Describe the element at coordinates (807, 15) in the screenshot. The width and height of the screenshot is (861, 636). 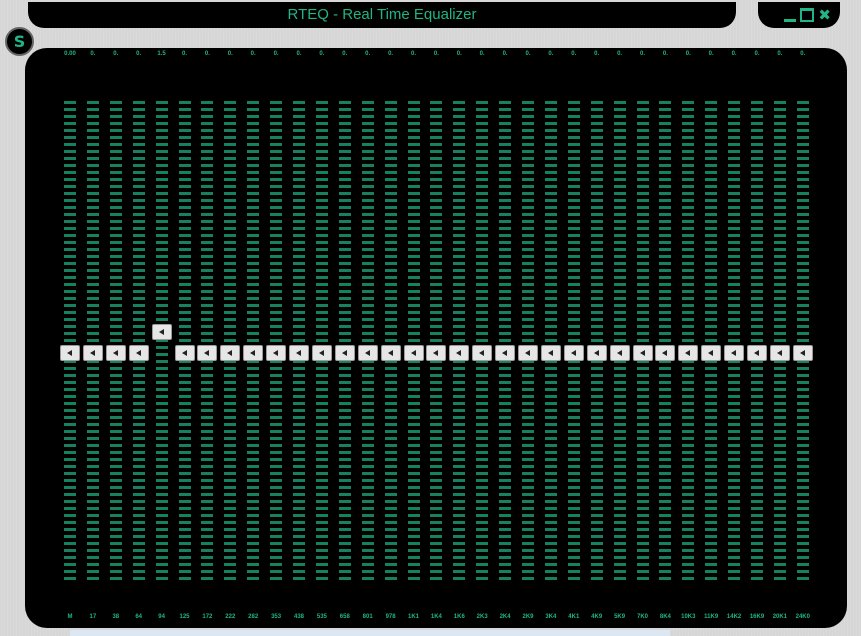
I see `maximize-button` at that location.